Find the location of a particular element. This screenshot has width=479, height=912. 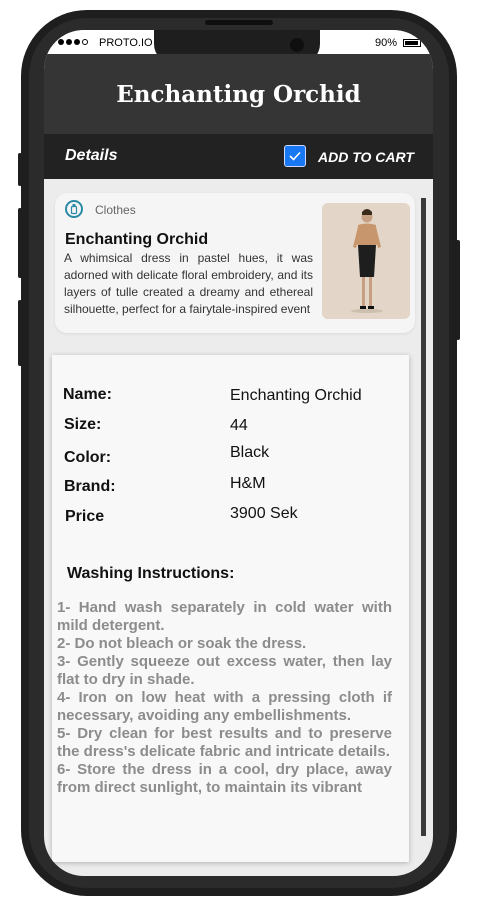

scrollbar is located at coordinates (423, 517).